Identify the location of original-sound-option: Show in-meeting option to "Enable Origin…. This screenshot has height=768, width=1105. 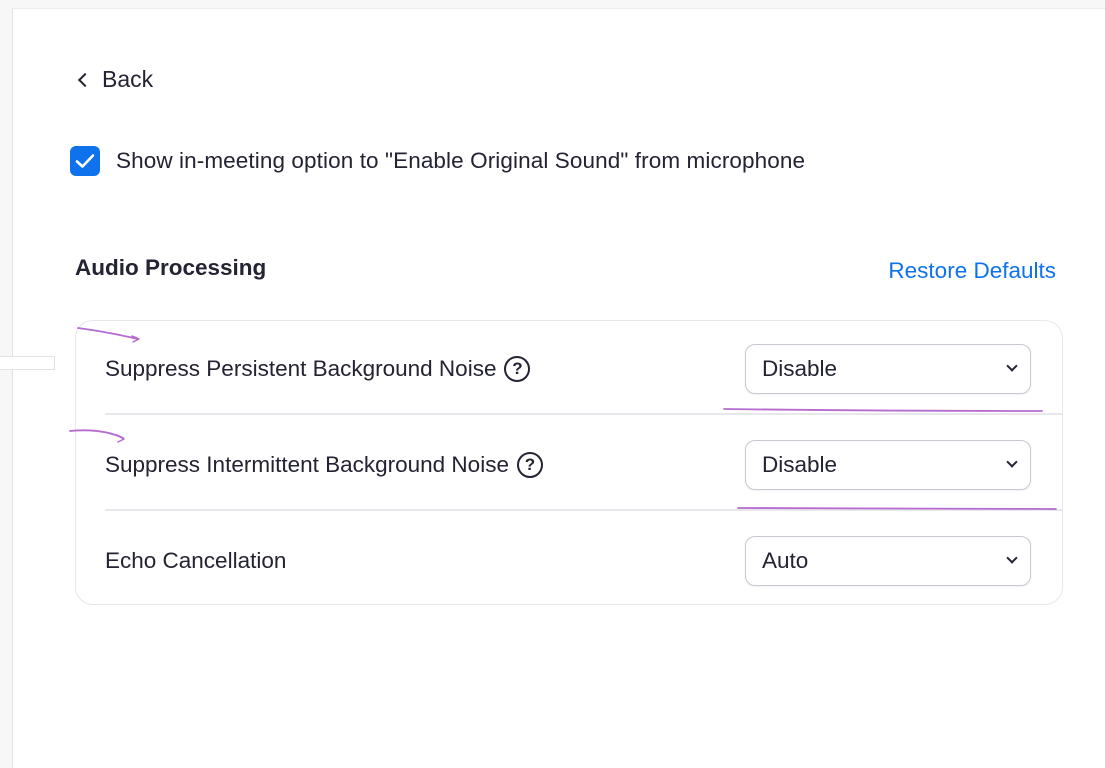
(437, 161).